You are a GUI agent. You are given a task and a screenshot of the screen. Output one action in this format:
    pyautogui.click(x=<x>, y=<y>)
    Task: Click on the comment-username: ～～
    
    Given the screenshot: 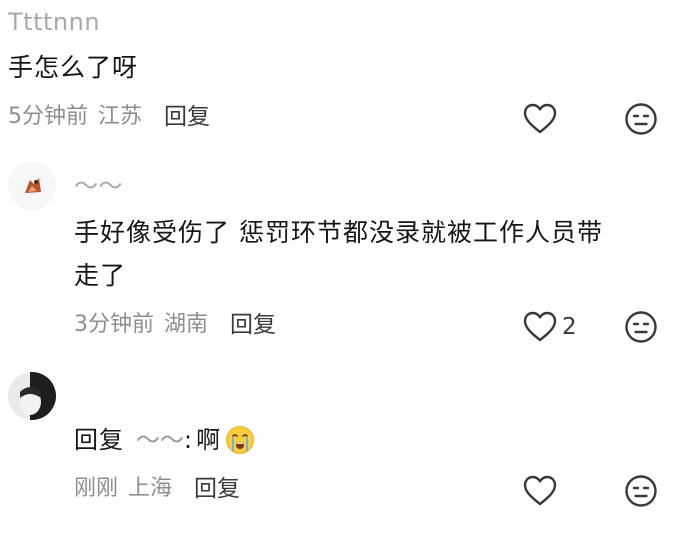 What is the action you would take?
    pyautogui.click(x=98, y=186)
    